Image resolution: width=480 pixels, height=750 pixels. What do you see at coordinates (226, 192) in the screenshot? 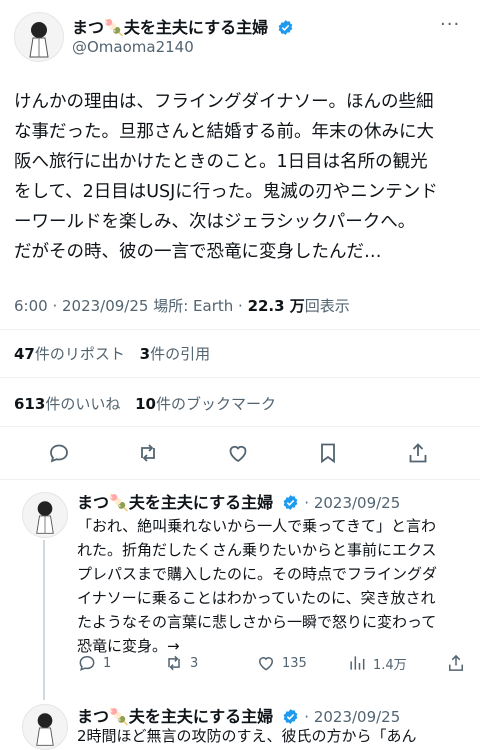
I see `tweet-text-line: をして、2日目はUSJに行った。鬼滅の刃やニンテンド` at bounding box center [226, 192].